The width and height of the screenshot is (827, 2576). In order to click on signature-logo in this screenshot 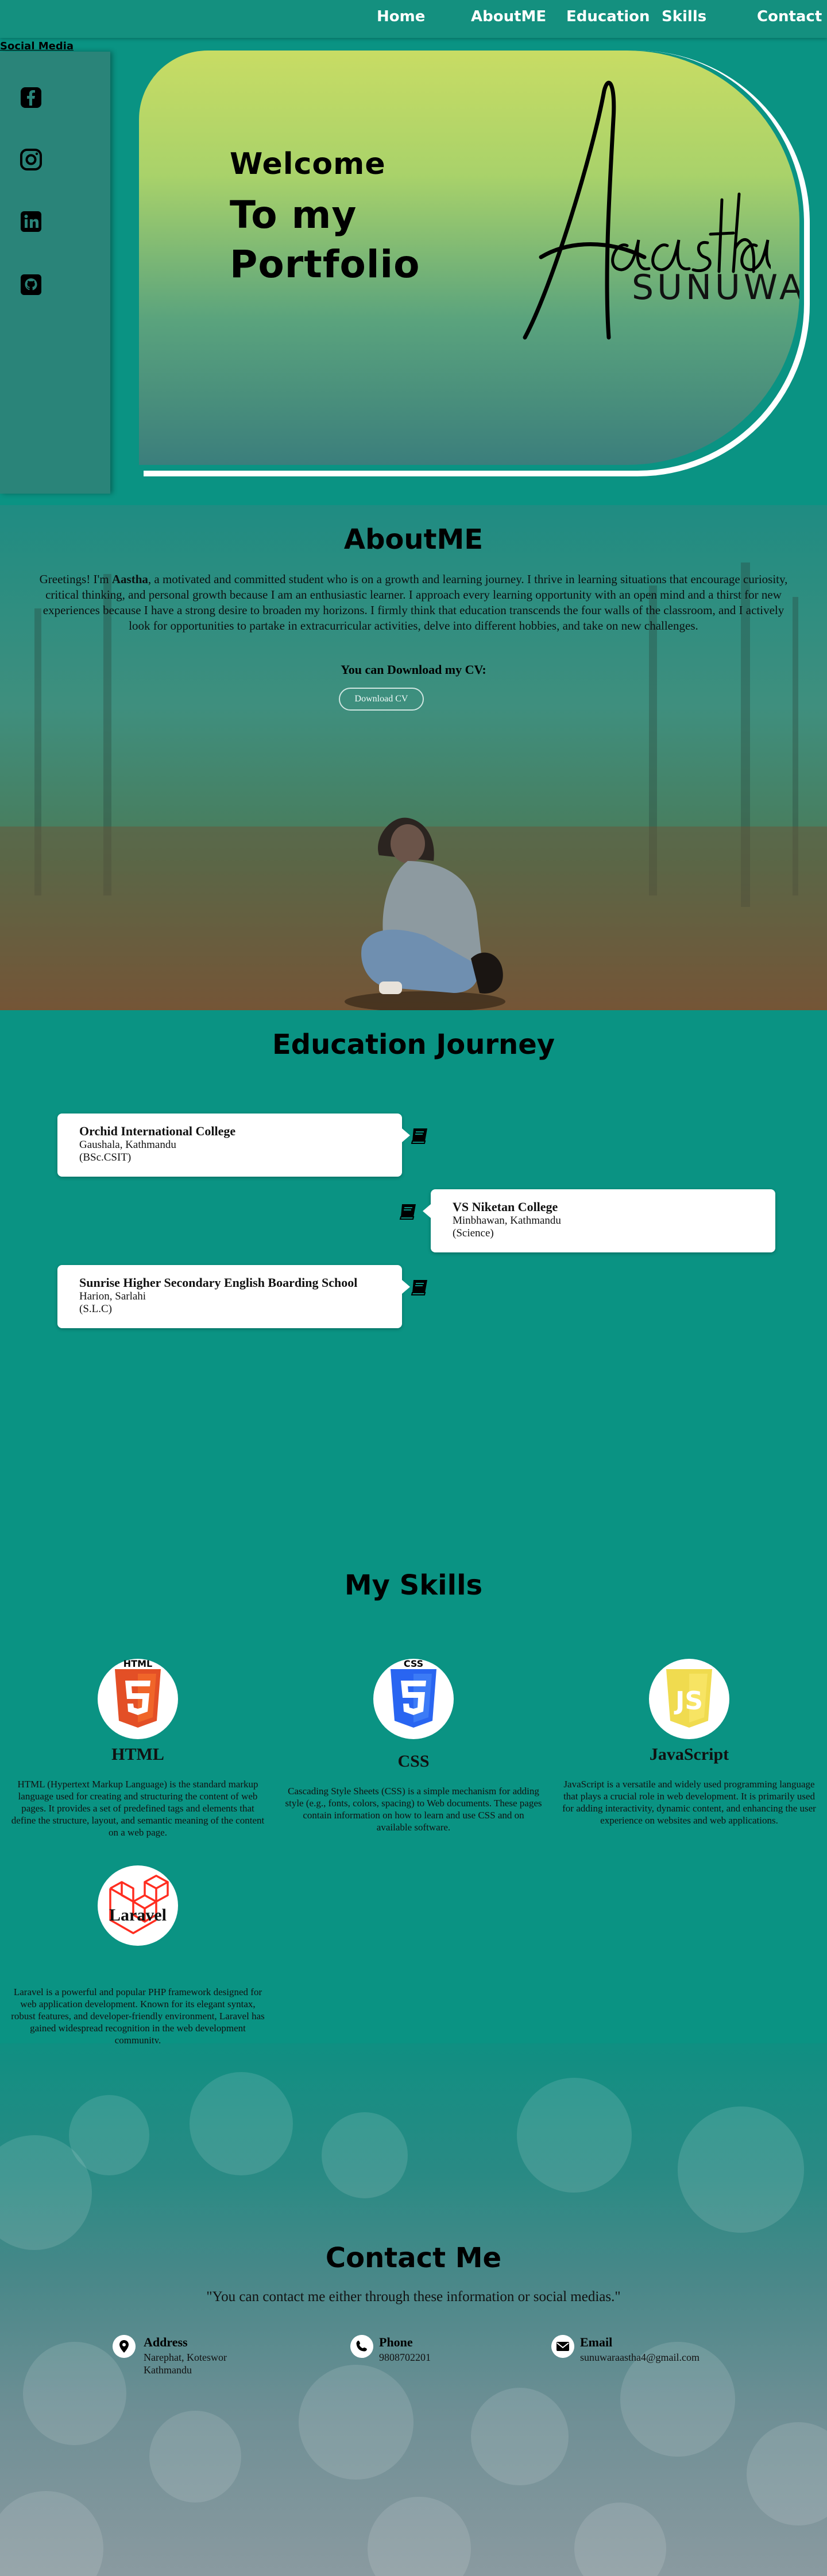, I will do `click(647, 210)`.